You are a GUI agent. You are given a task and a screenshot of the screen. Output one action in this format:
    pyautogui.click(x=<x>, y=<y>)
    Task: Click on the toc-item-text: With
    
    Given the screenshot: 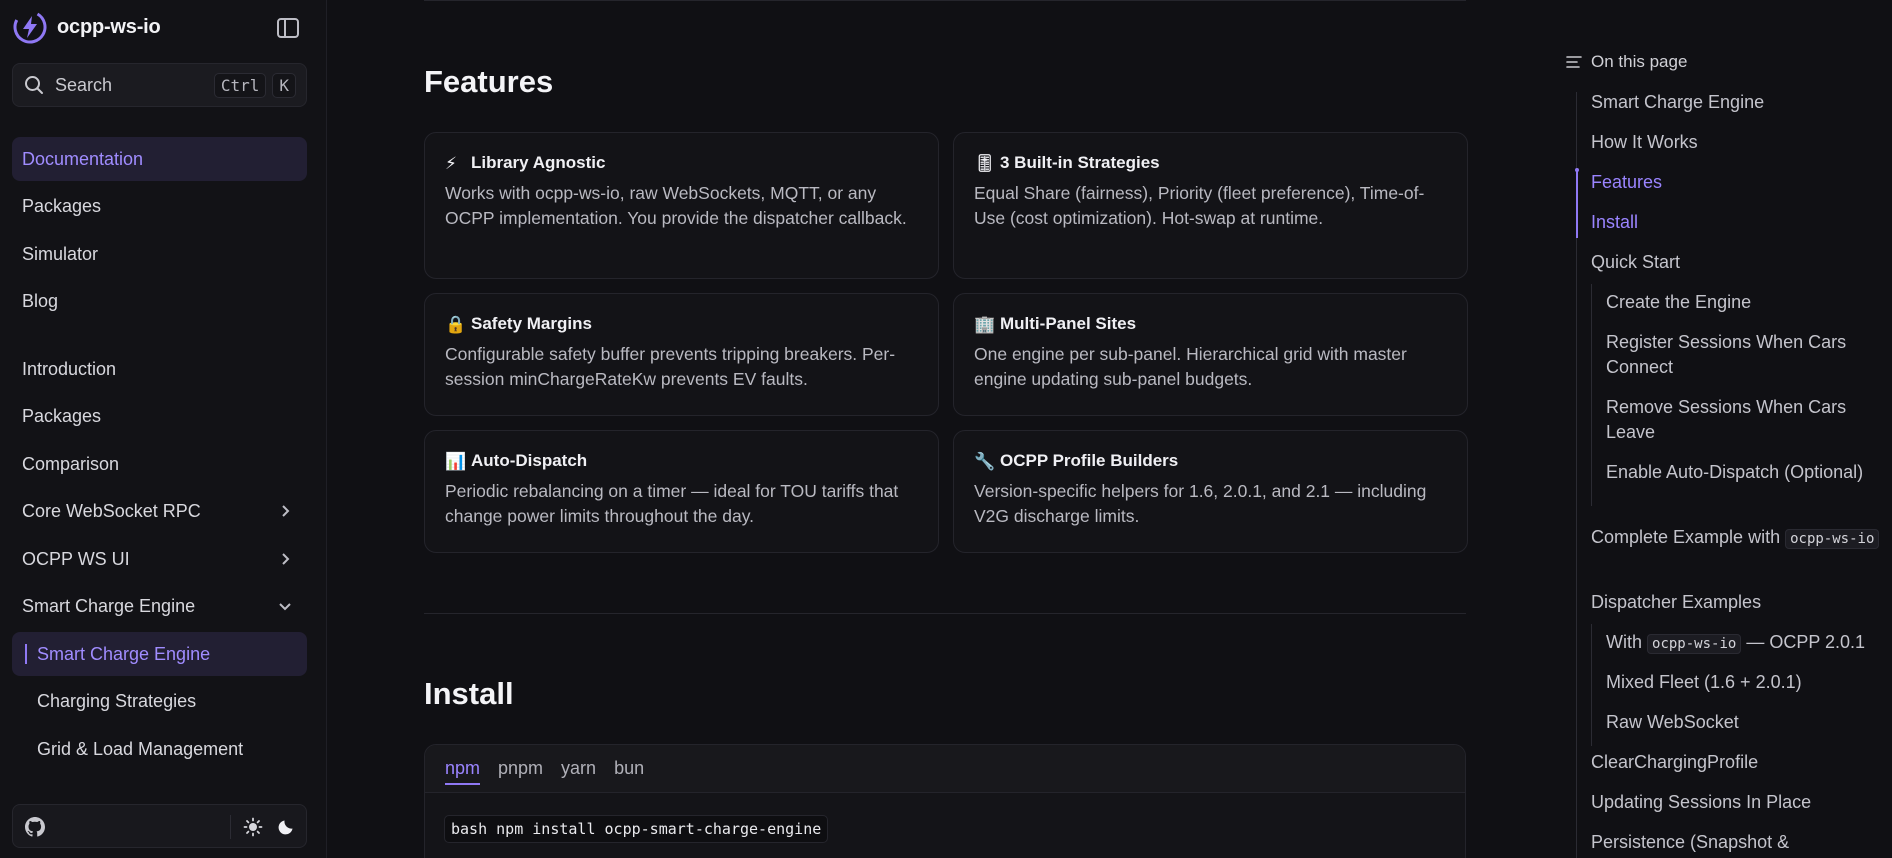 What is the action you would take?
    pyautogui.click(x=1627, y=642)
    